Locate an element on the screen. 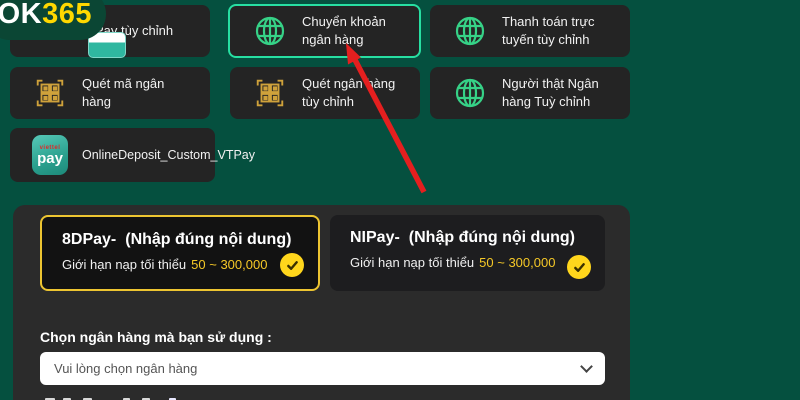 The image size is (800, 400). payment-method-bank-transfer: Chuyển khoản ngân hàng is located at coordinates (324, 31).